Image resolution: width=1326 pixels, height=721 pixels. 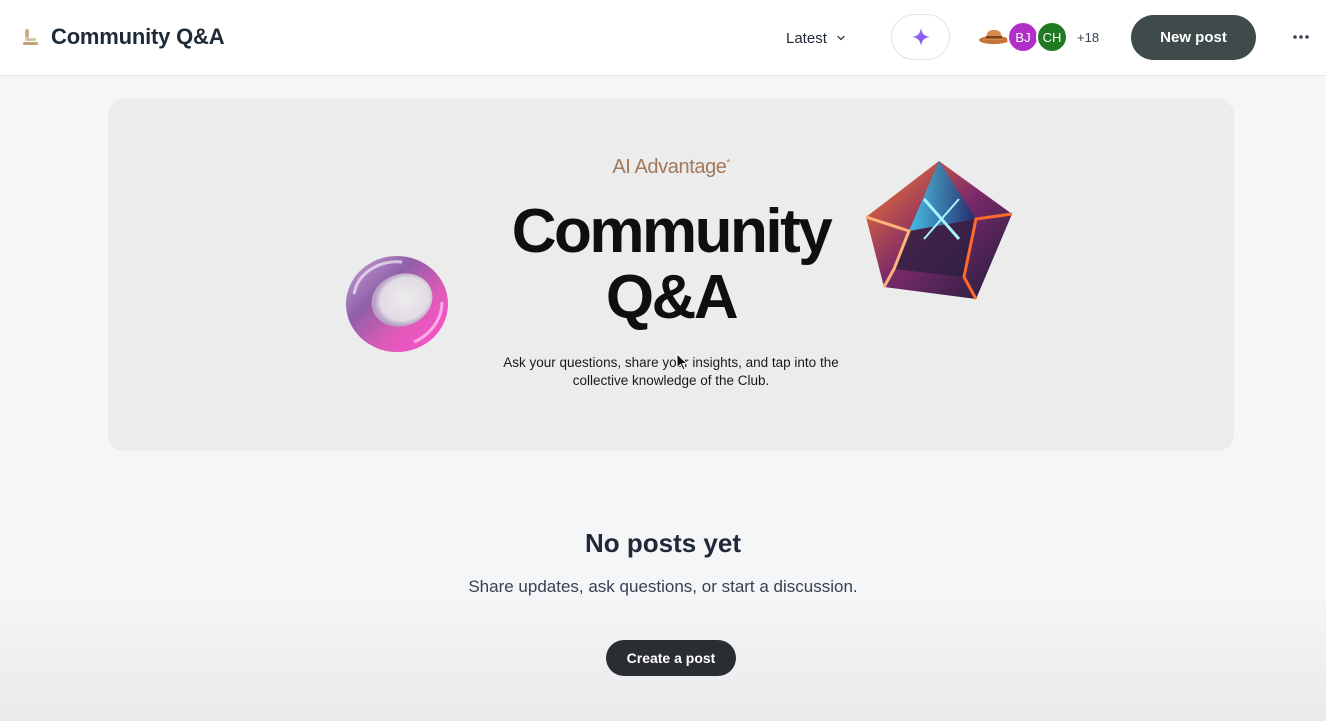 What do you see at coordinates (663, 38) in the screenshot?
I see `top-bar: Community Q&A Latest BJ CH +18 New post` at bounding box center [663, 38].